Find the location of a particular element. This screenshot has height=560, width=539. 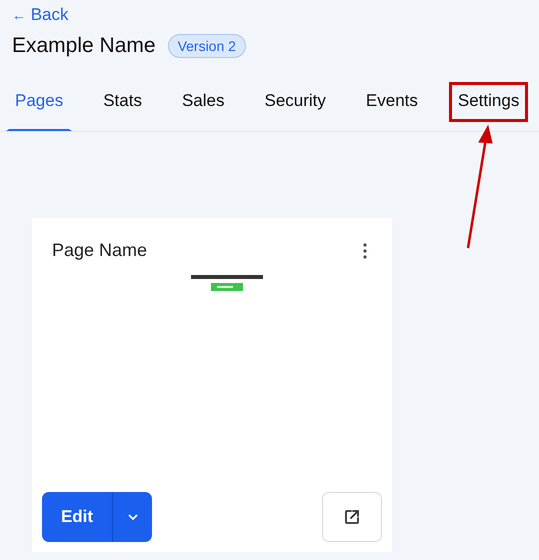

chevron-down-icon is located at coordinates (133, 517).